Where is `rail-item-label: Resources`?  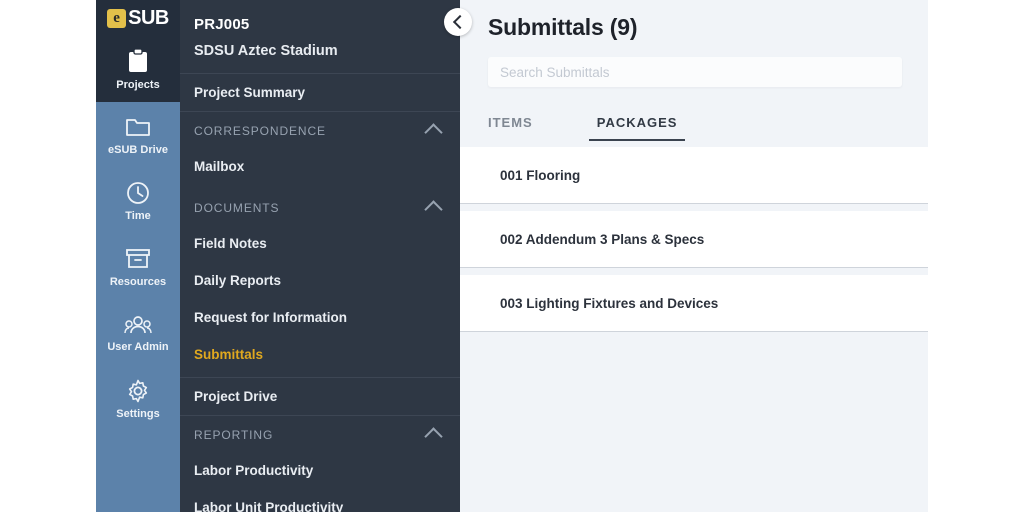 rail-item-label: Resources is located at coordinates (138, 281).